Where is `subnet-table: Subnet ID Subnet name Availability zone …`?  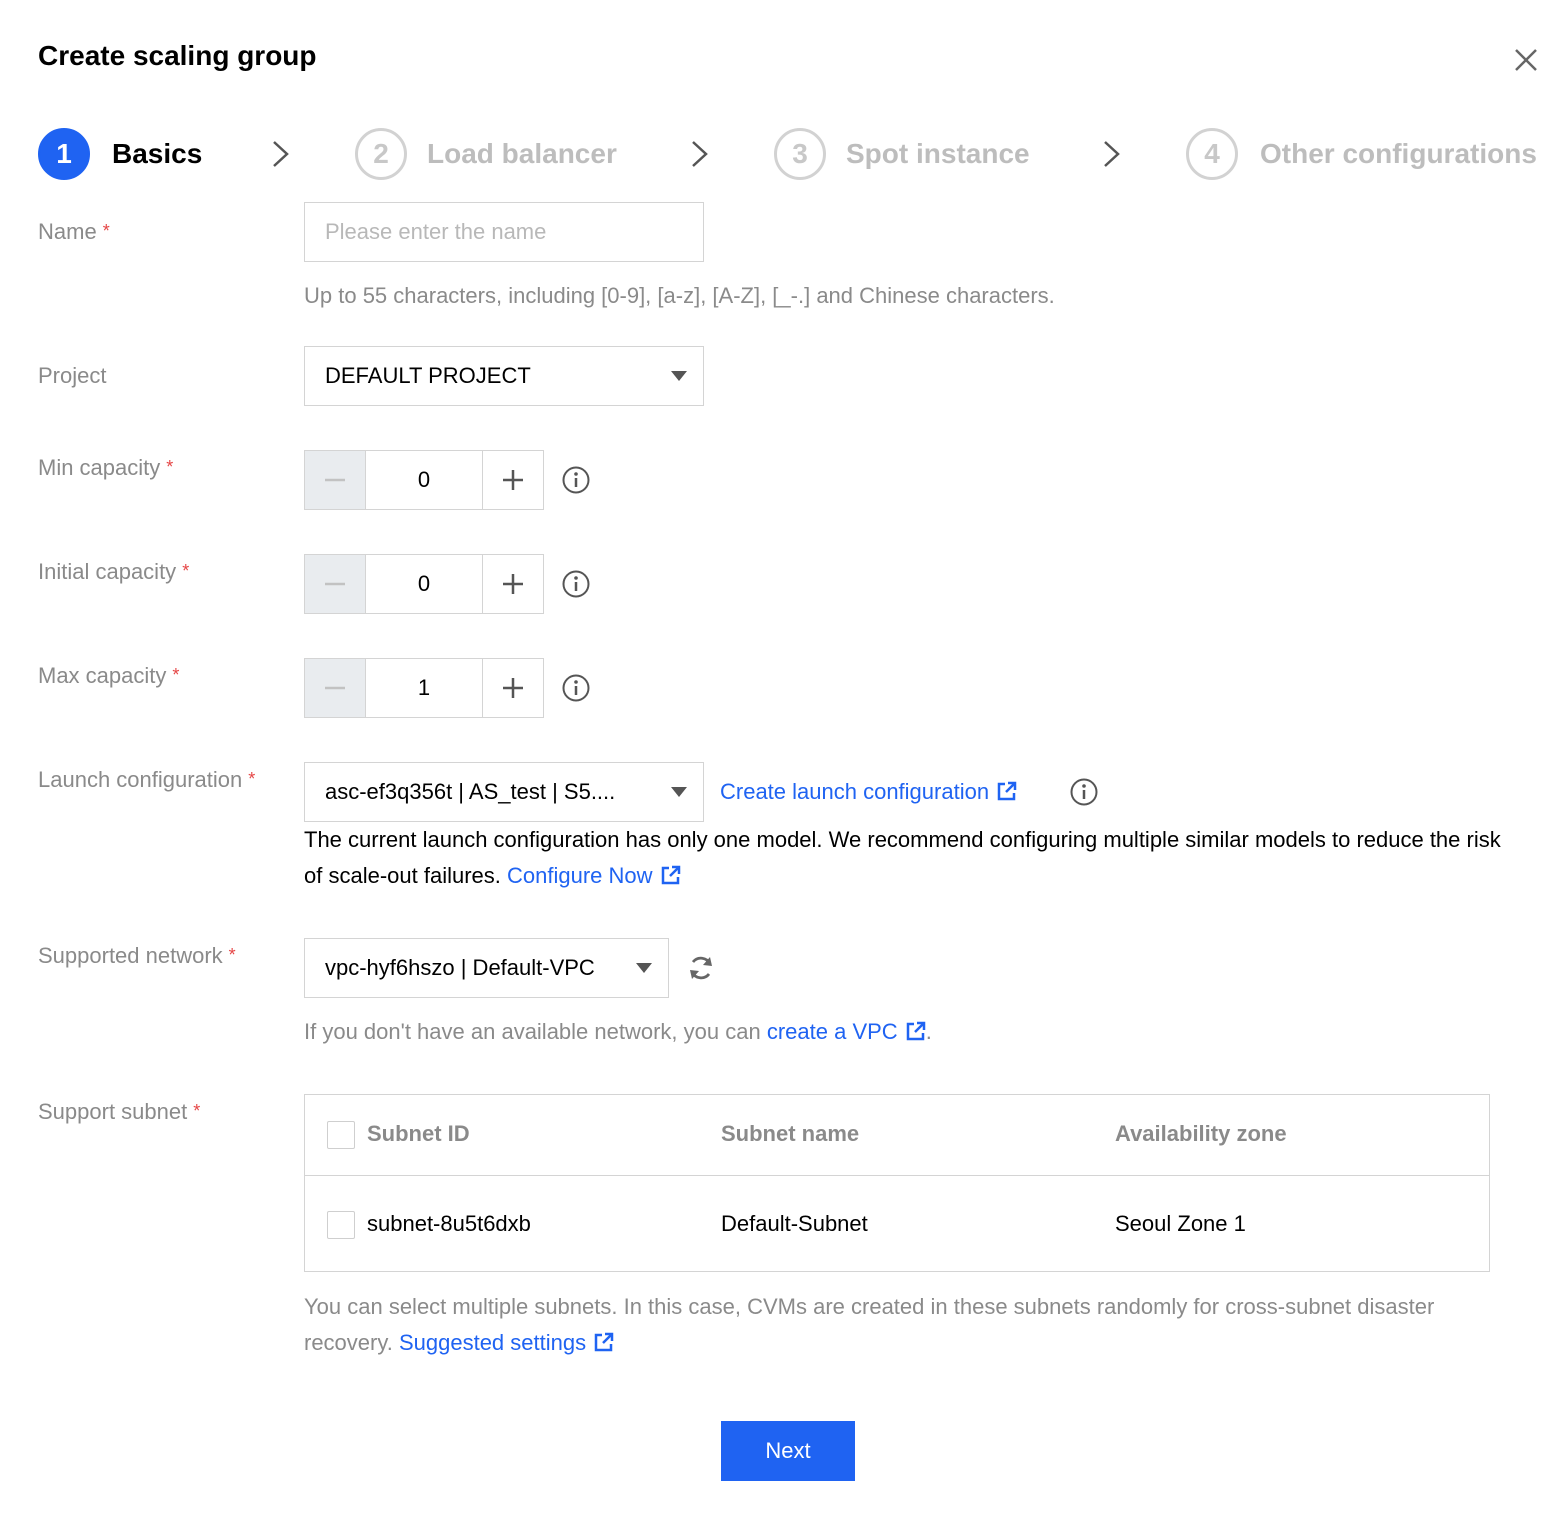 subnet-table: Subnet ID Subnet name Availability zone … is located at coordinates (897, 1183).